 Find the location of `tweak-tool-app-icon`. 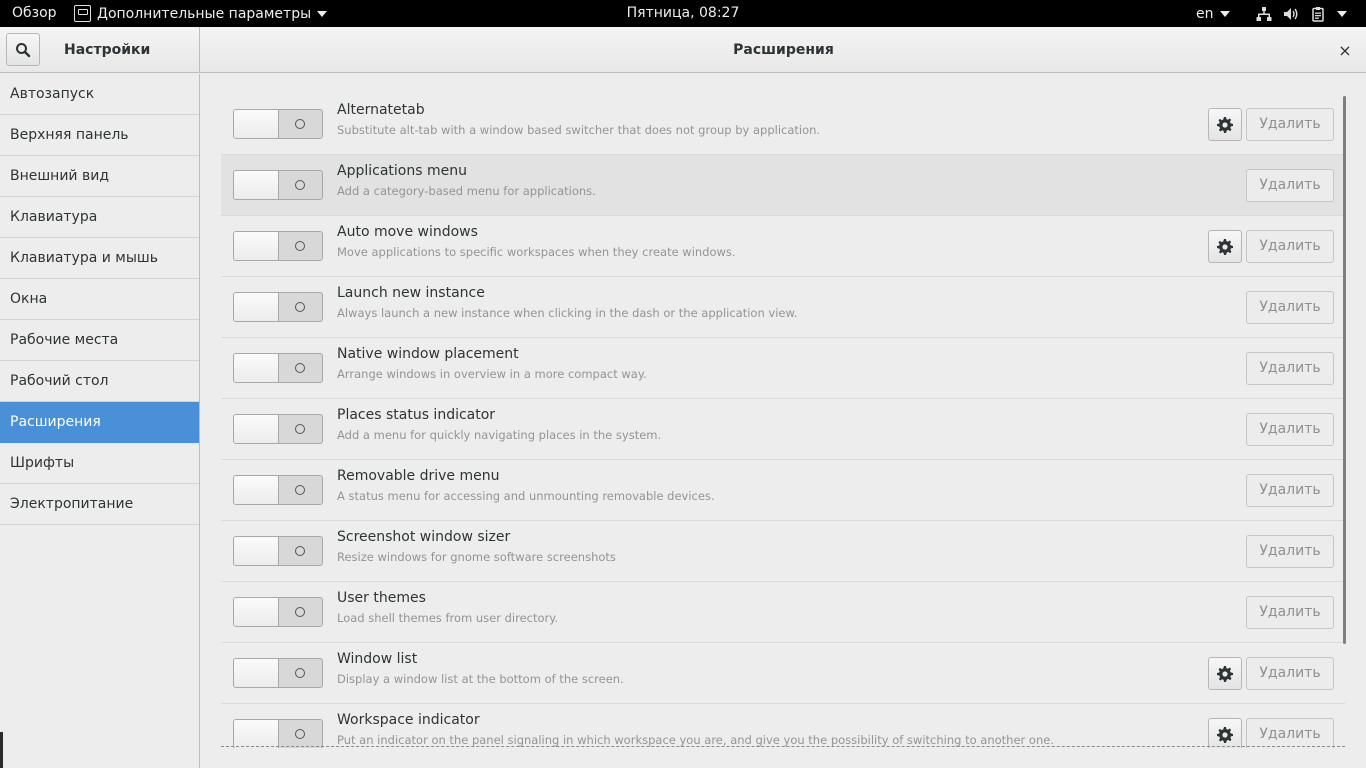

tweak-tool-app-icon is located at coordinates (82, 13).